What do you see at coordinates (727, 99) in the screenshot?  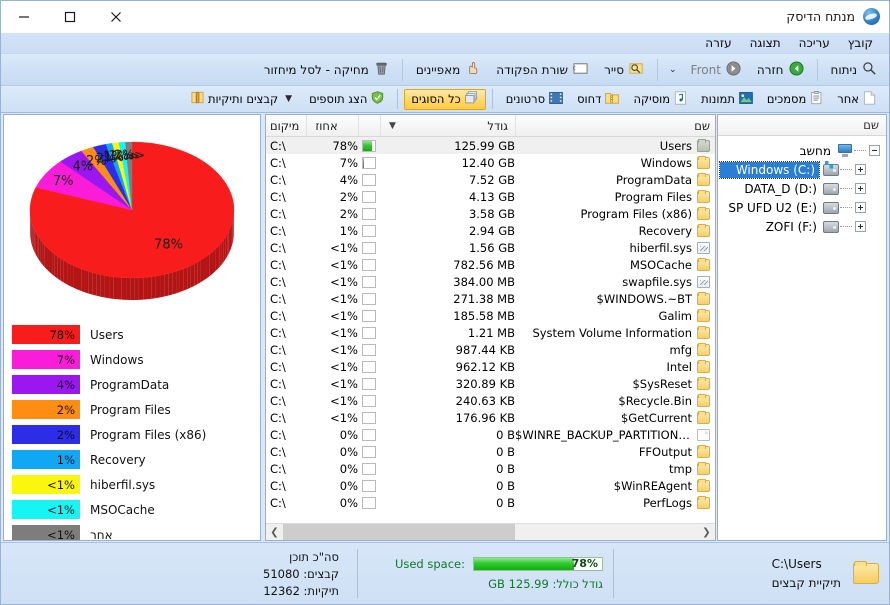 I see `filter-pictures: תמונות` at bounding box center [727, 99].